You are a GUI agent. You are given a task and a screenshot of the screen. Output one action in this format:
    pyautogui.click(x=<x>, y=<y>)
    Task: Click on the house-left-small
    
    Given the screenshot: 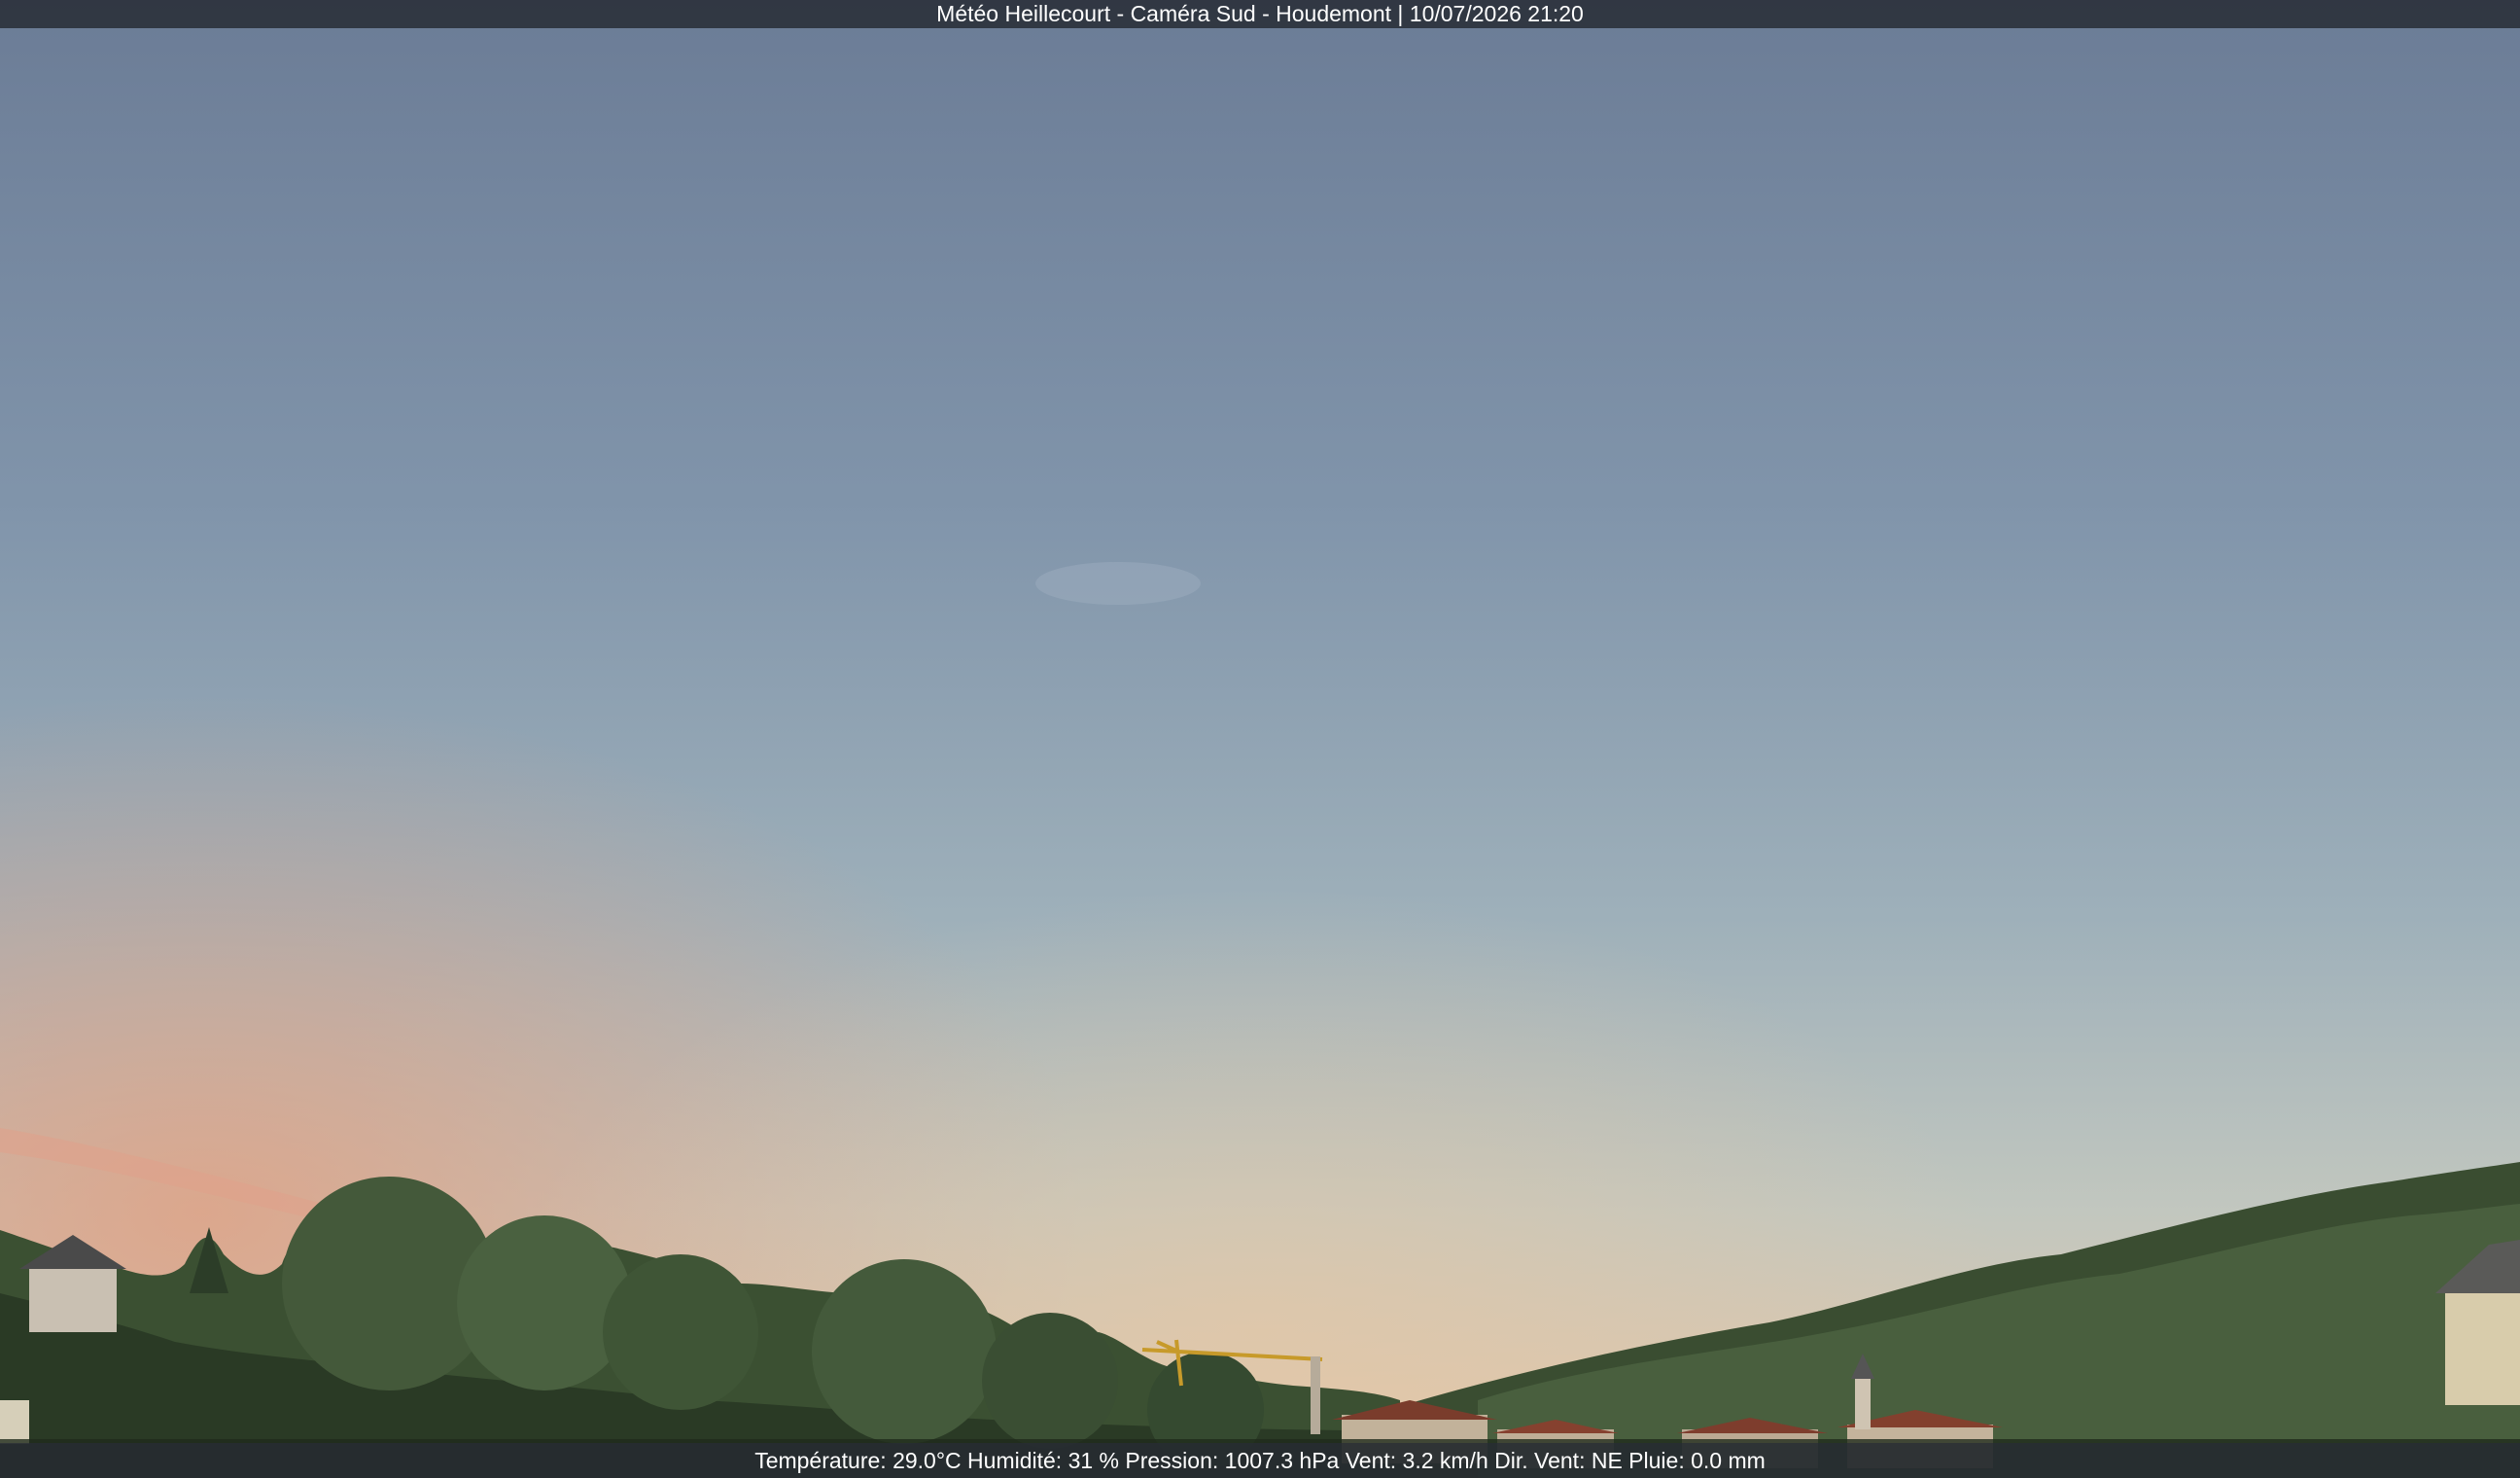 What is the action you would take?
    pyautogui.click(x=14, y=1422)
    